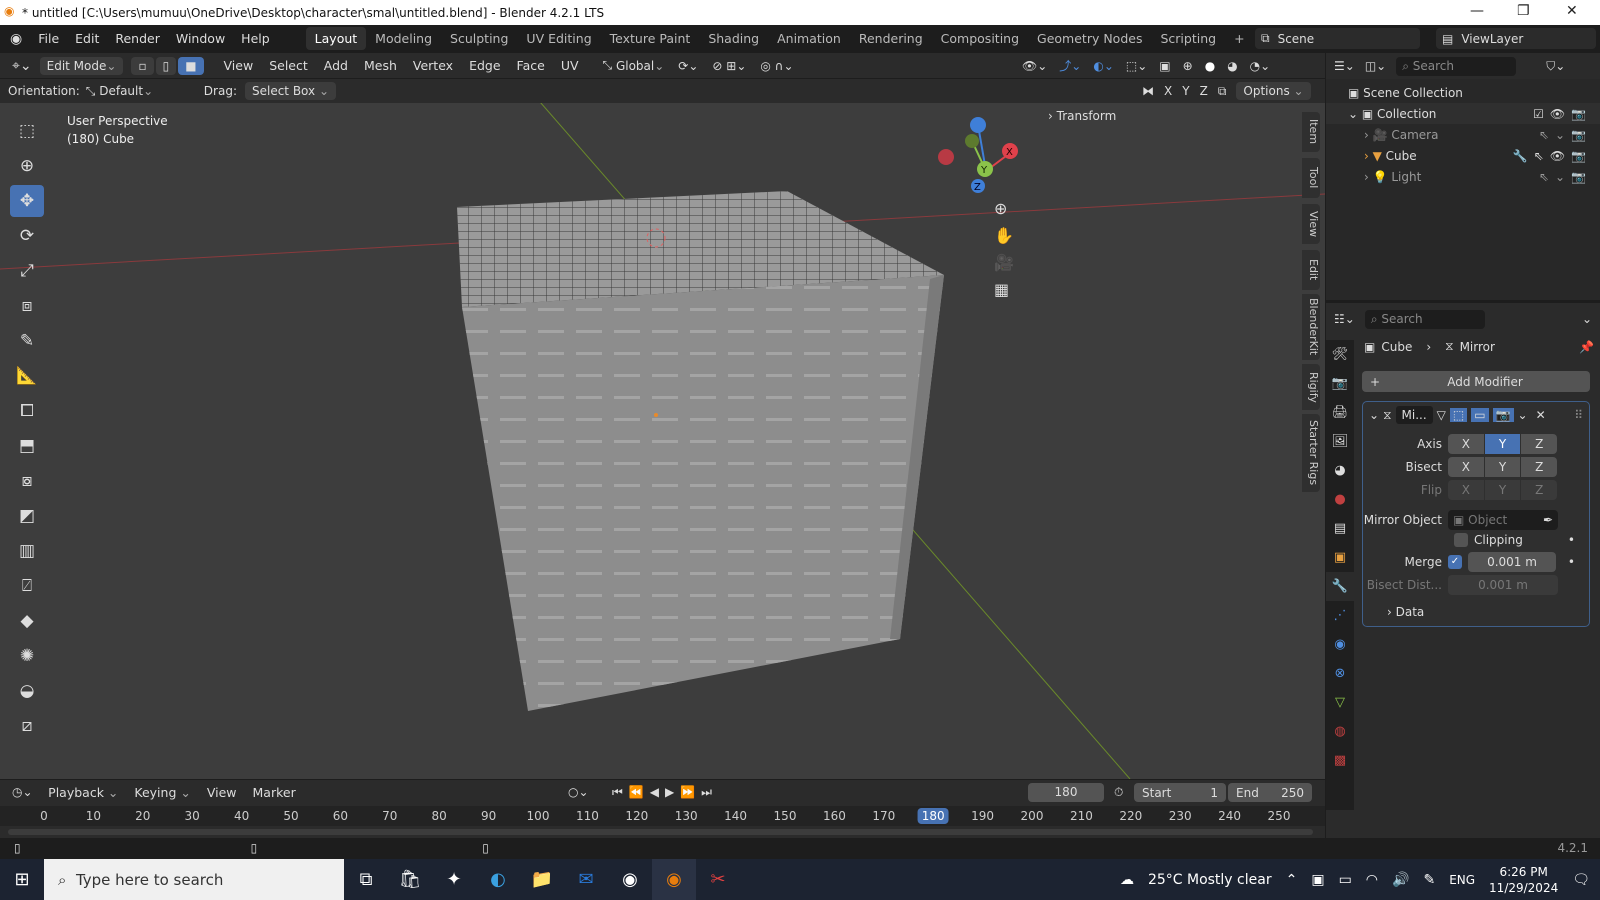 This screenshot has width=1600, height=900. What do you see at coordinates (27, 481) in the screenshot?
I see `inset-icon: ⧇` at bounding box center [27, 481].